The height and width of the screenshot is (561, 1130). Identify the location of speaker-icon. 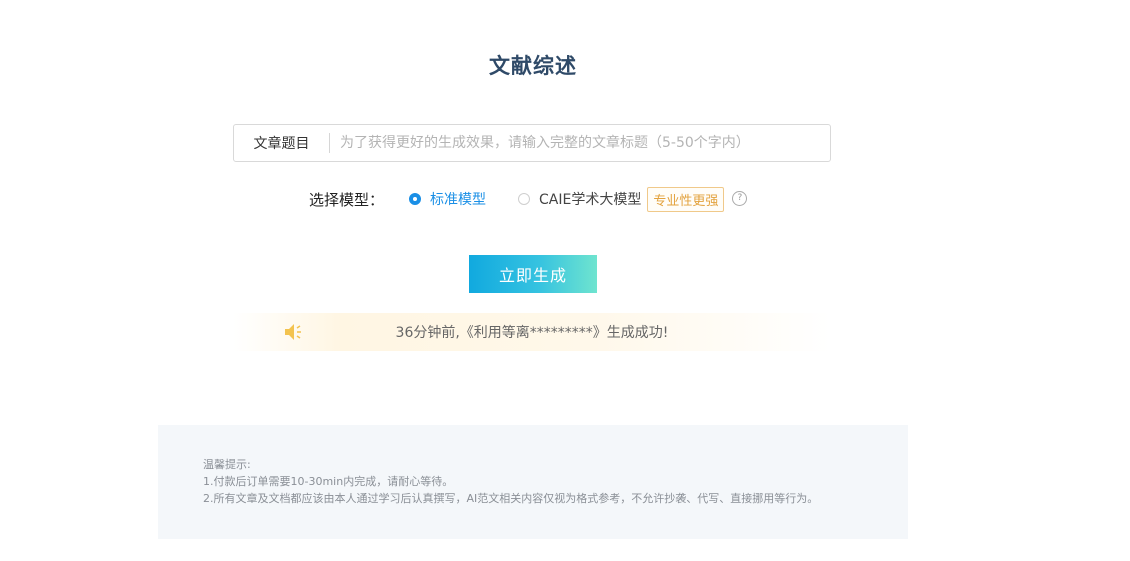
(293, 332).